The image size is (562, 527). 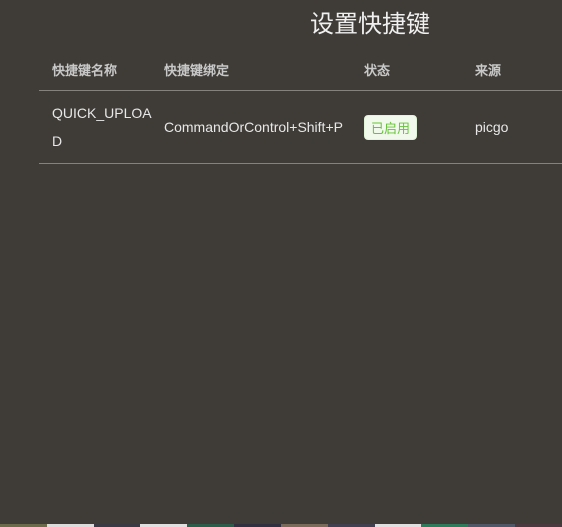 I want to click on status-cell: 已启用, so click(x=407, y=127).